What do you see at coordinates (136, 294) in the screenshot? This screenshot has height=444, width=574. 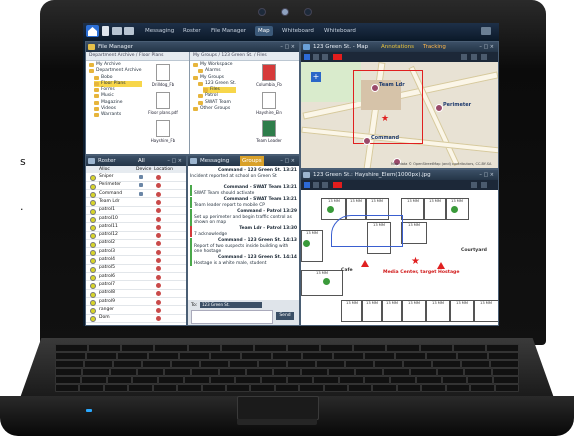 I see `roster-row: patrol8` at bounding box center [136, 294].